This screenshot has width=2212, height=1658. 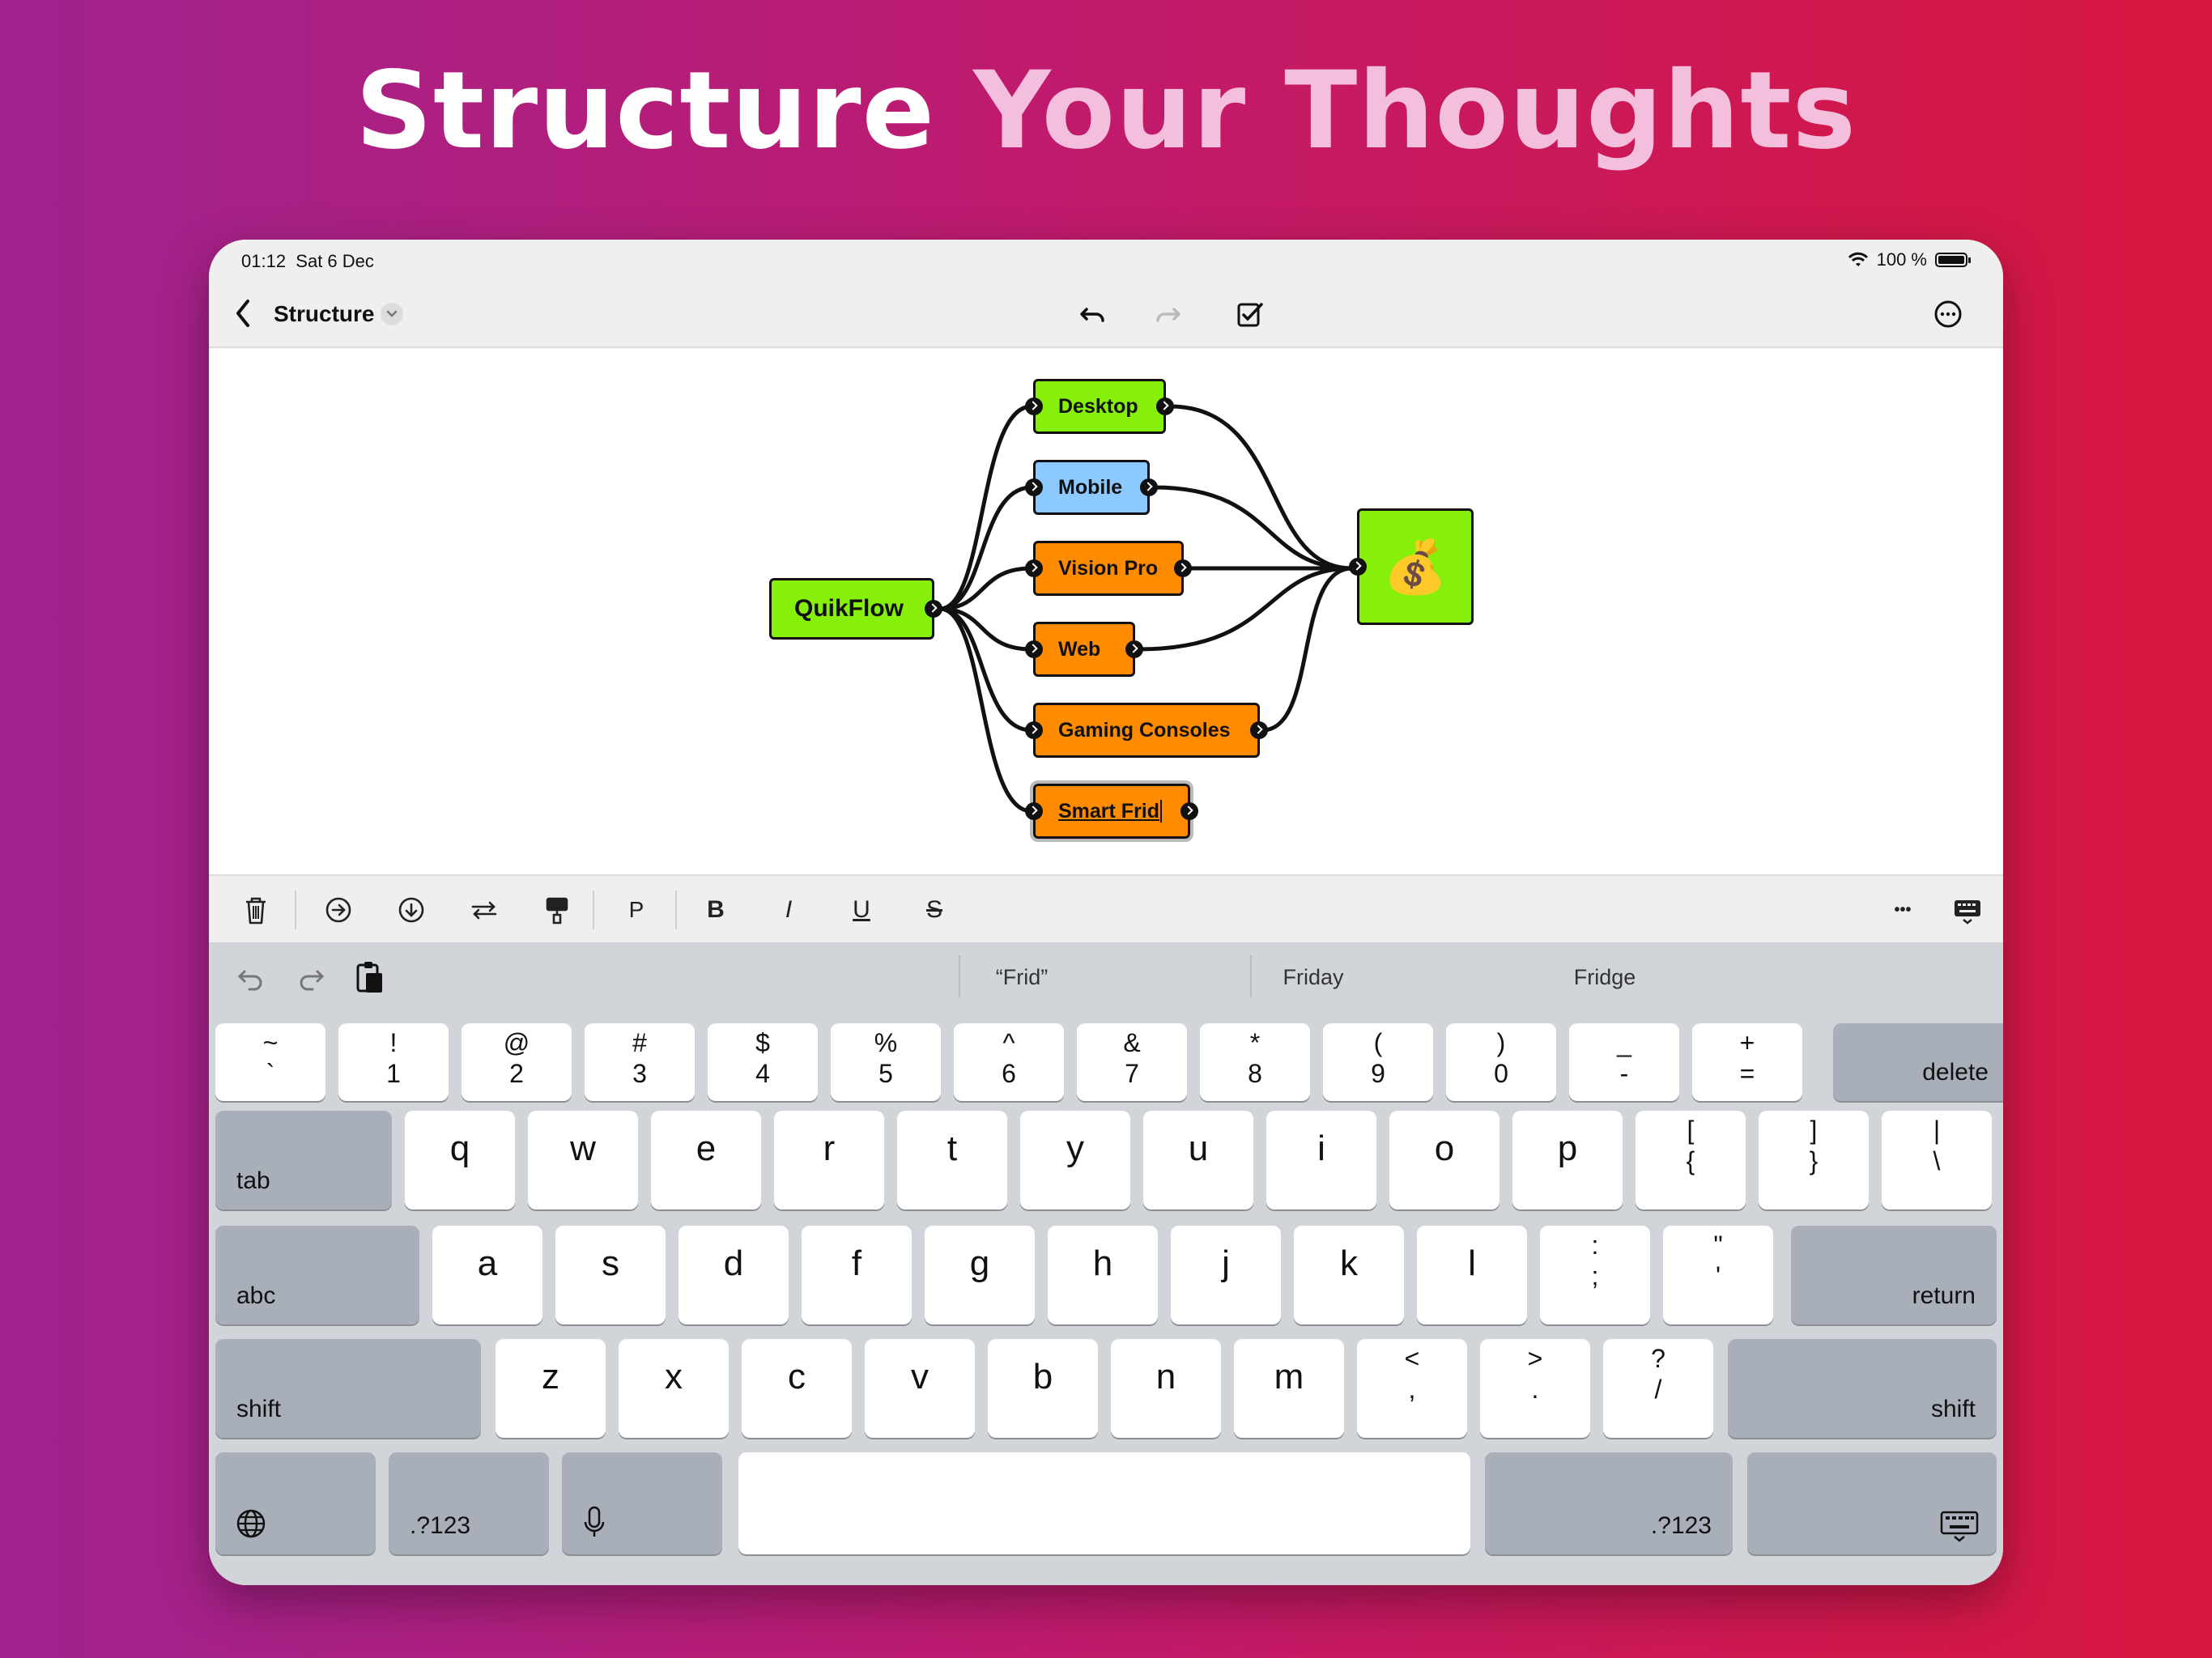 I want to click on node-smart-fridge-in-port, so click(x=1034, y=811).